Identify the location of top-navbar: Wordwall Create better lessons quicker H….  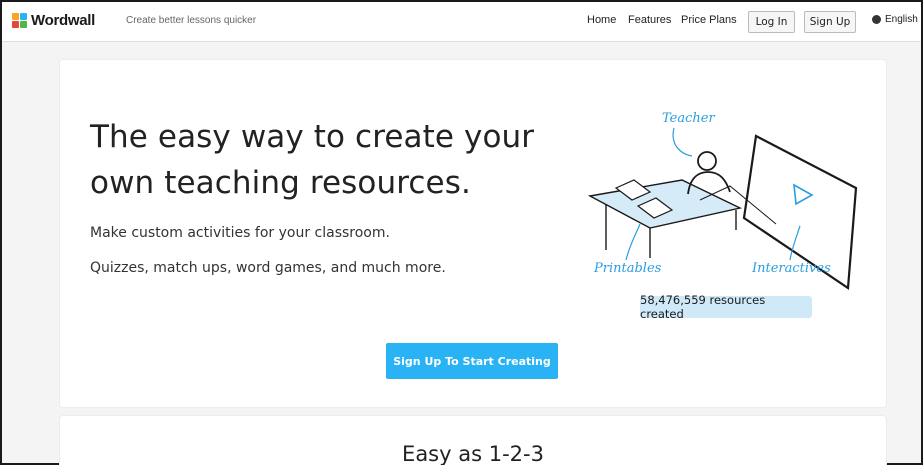
(462, 22).